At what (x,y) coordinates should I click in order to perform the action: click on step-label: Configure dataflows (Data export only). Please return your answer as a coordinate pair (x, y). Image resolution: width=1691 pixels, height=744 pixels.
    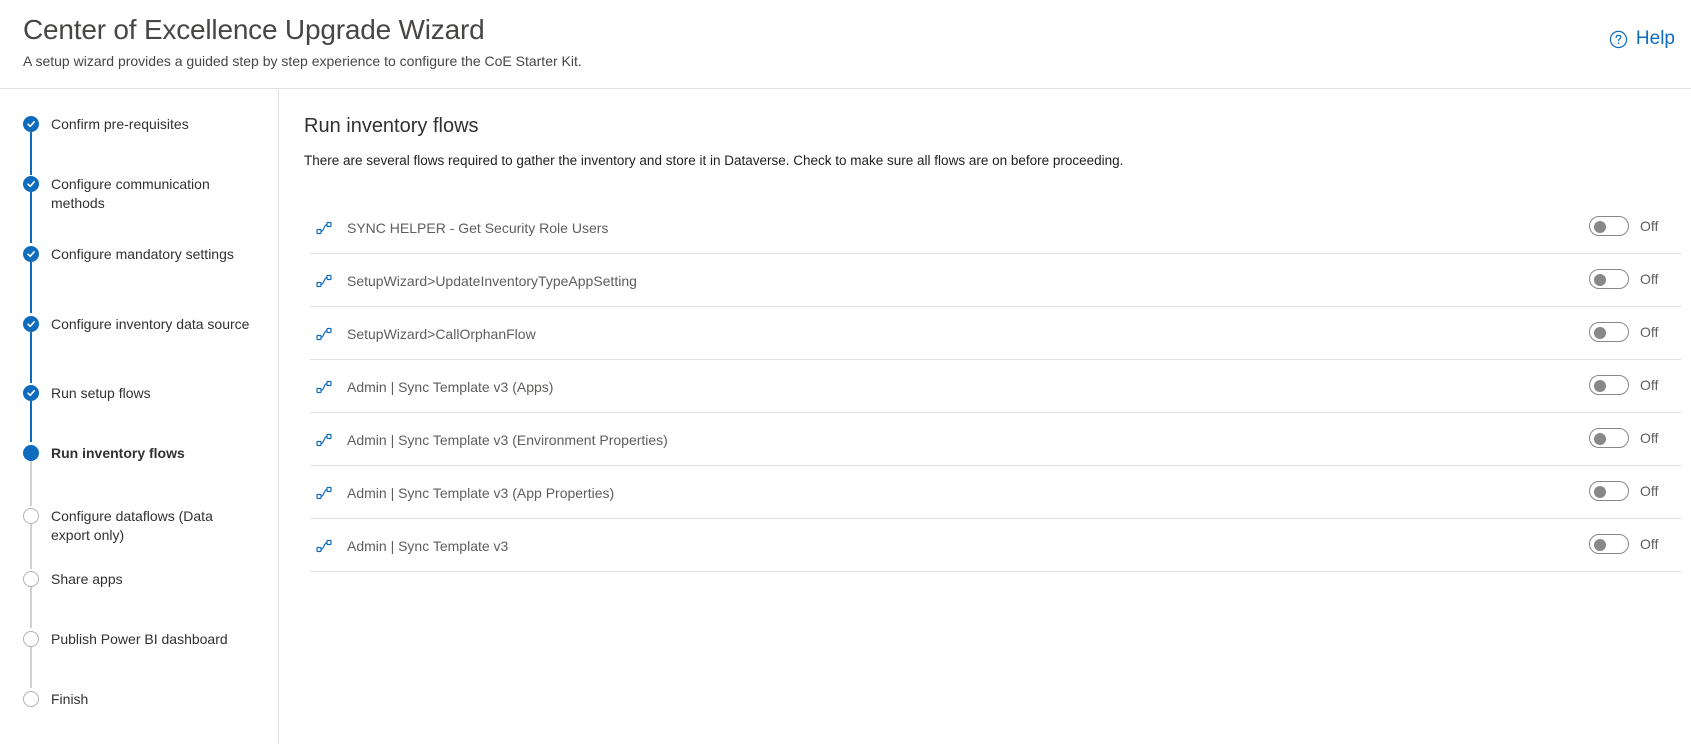
    Looking at the image, I should click on (132, 525).